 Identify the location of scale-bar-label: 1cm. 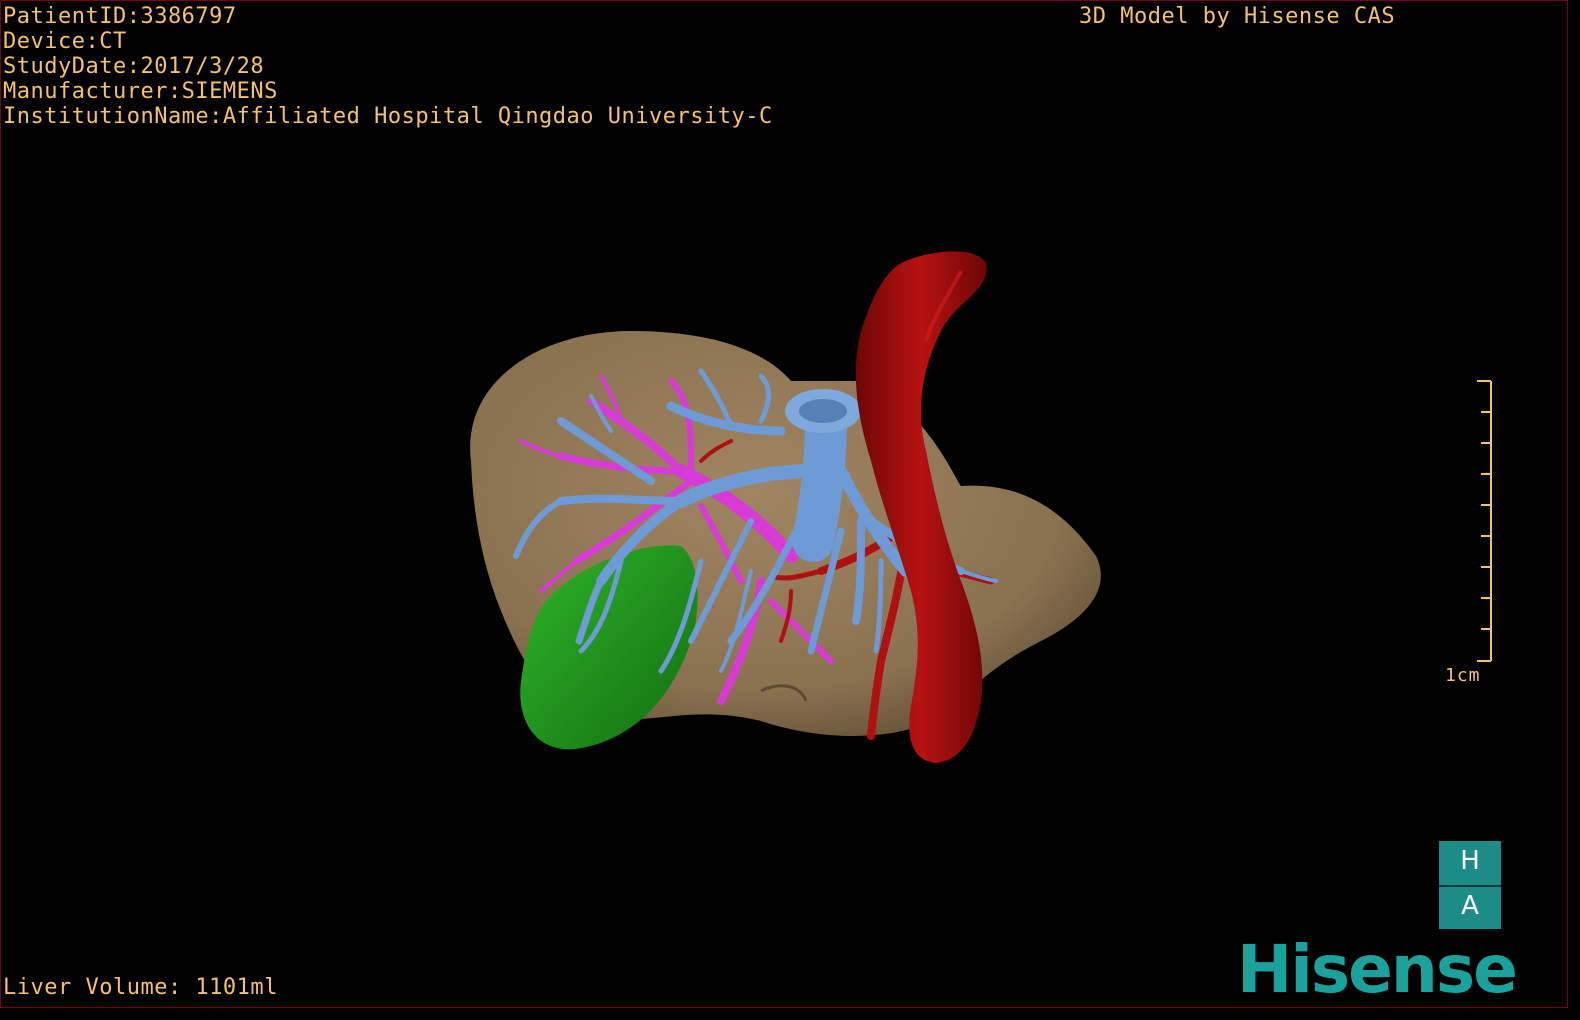
(1463, 675).